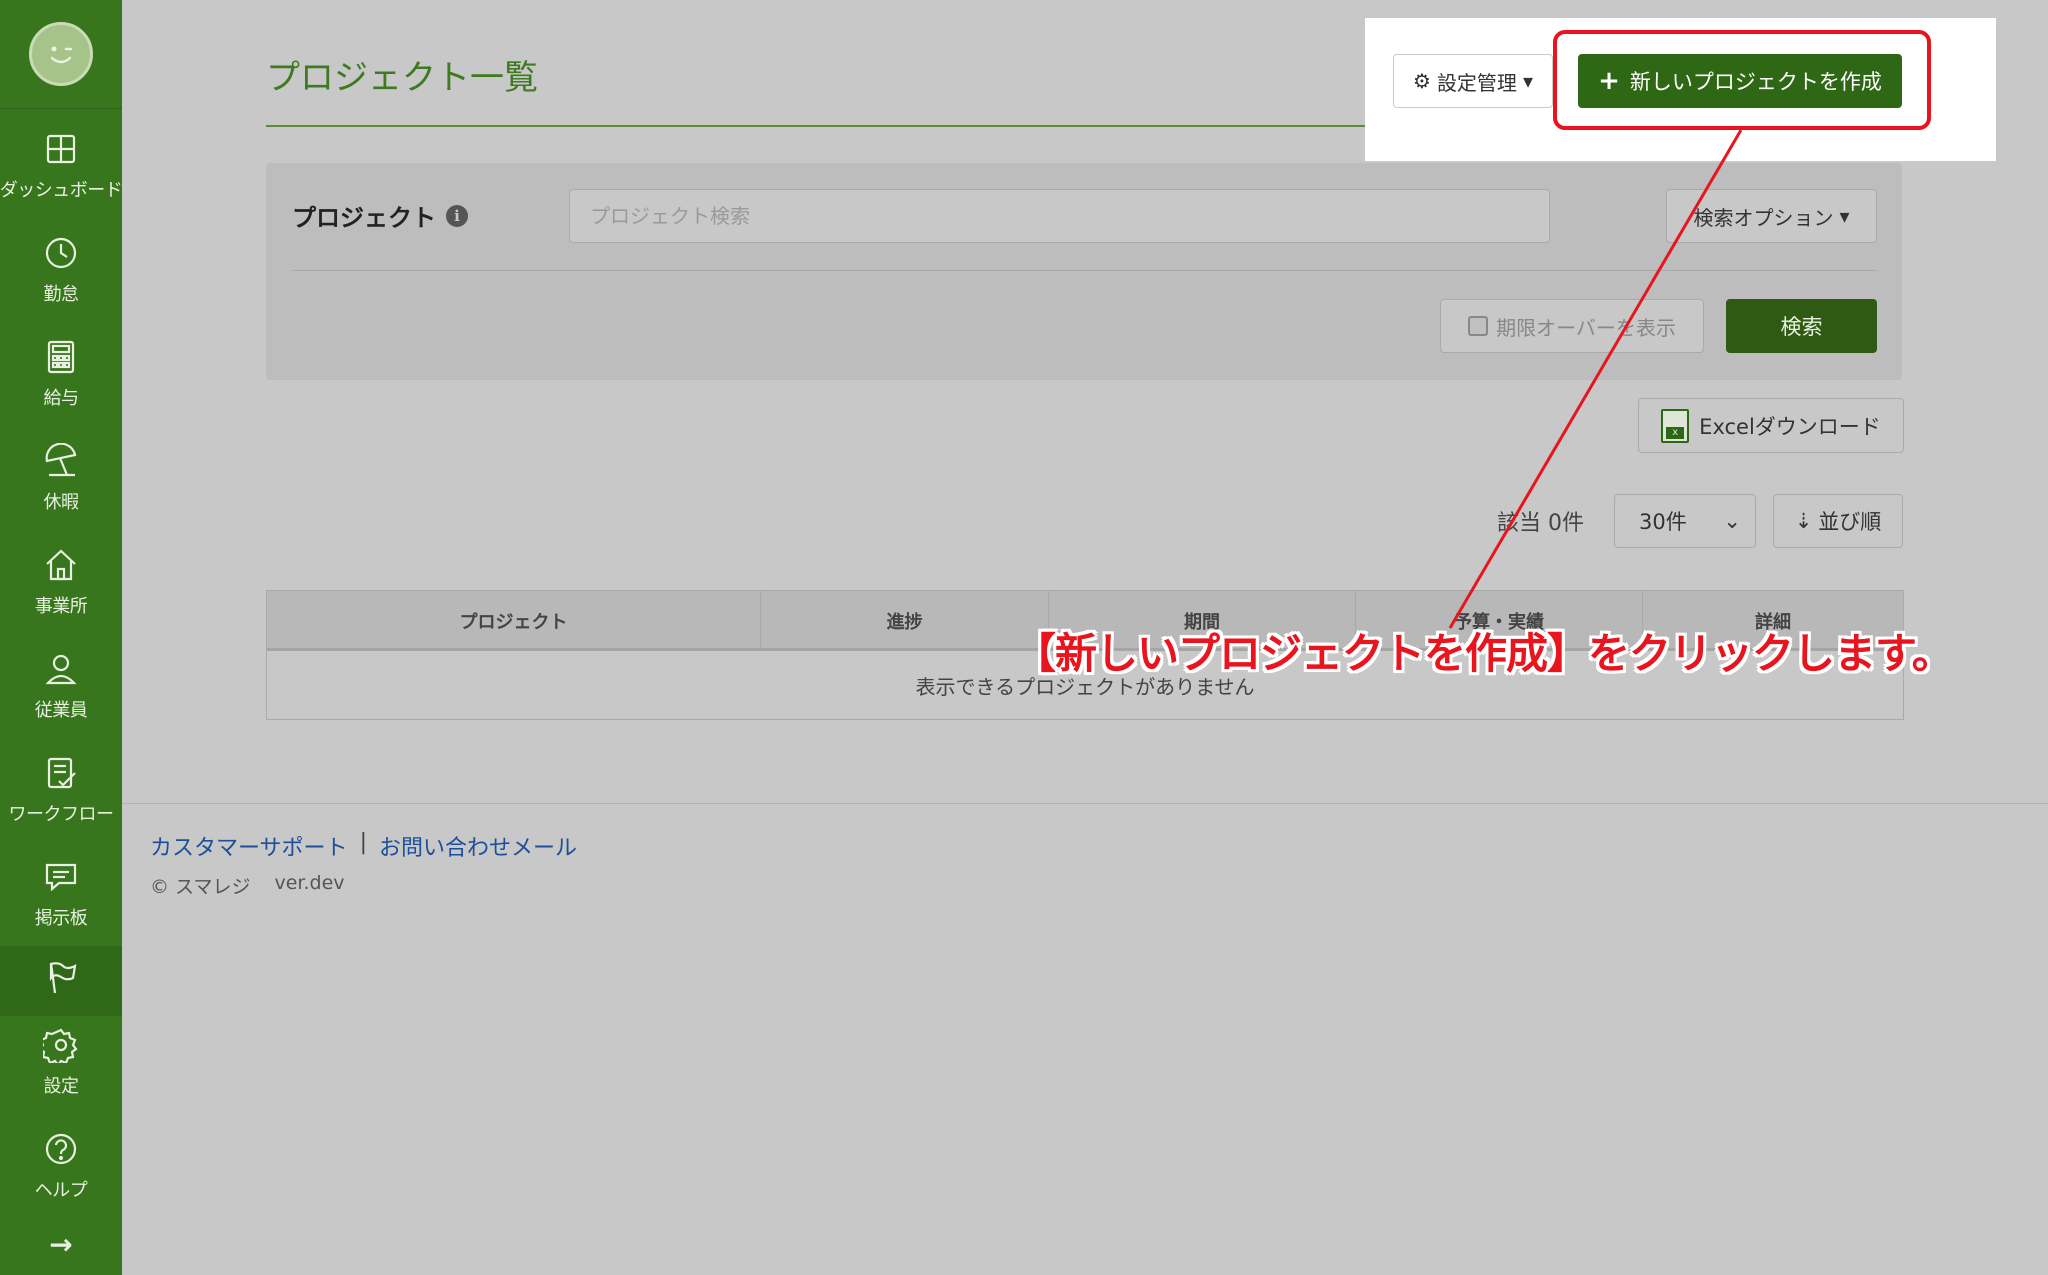 Image resolution: width=2048 pixels, height=1275 pixels. I want to click on sidebar-item-workflow: ワークフロー, so click(61, 790).